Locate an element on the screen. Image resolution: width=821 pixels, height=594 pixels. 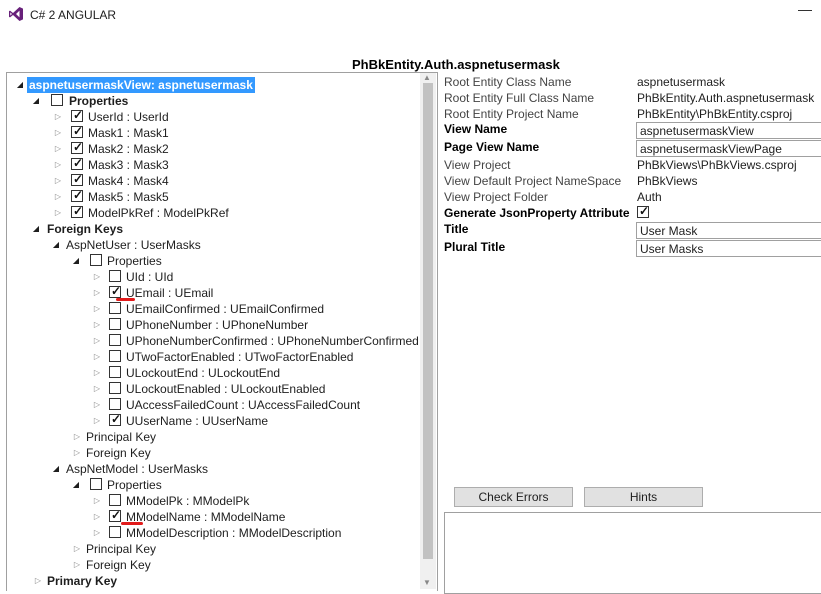
tree-node-fk1-properties: ◢ Properties is located at coordinates (214, 261).